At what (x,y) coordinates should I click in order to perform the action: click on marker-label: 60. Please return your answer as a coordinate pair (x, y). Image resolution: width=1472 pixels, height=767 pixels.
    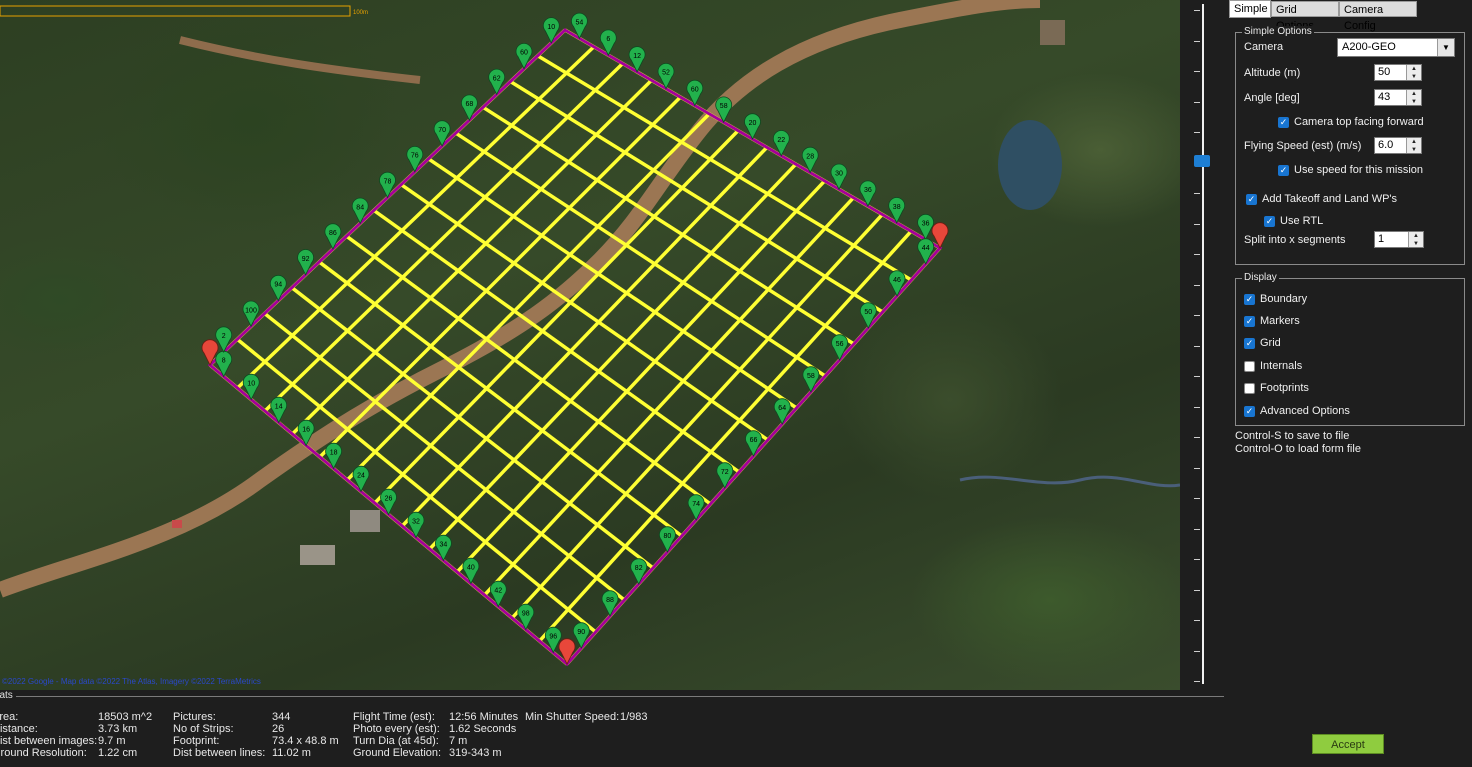
    Looking at the image, I should click on (524, 53).